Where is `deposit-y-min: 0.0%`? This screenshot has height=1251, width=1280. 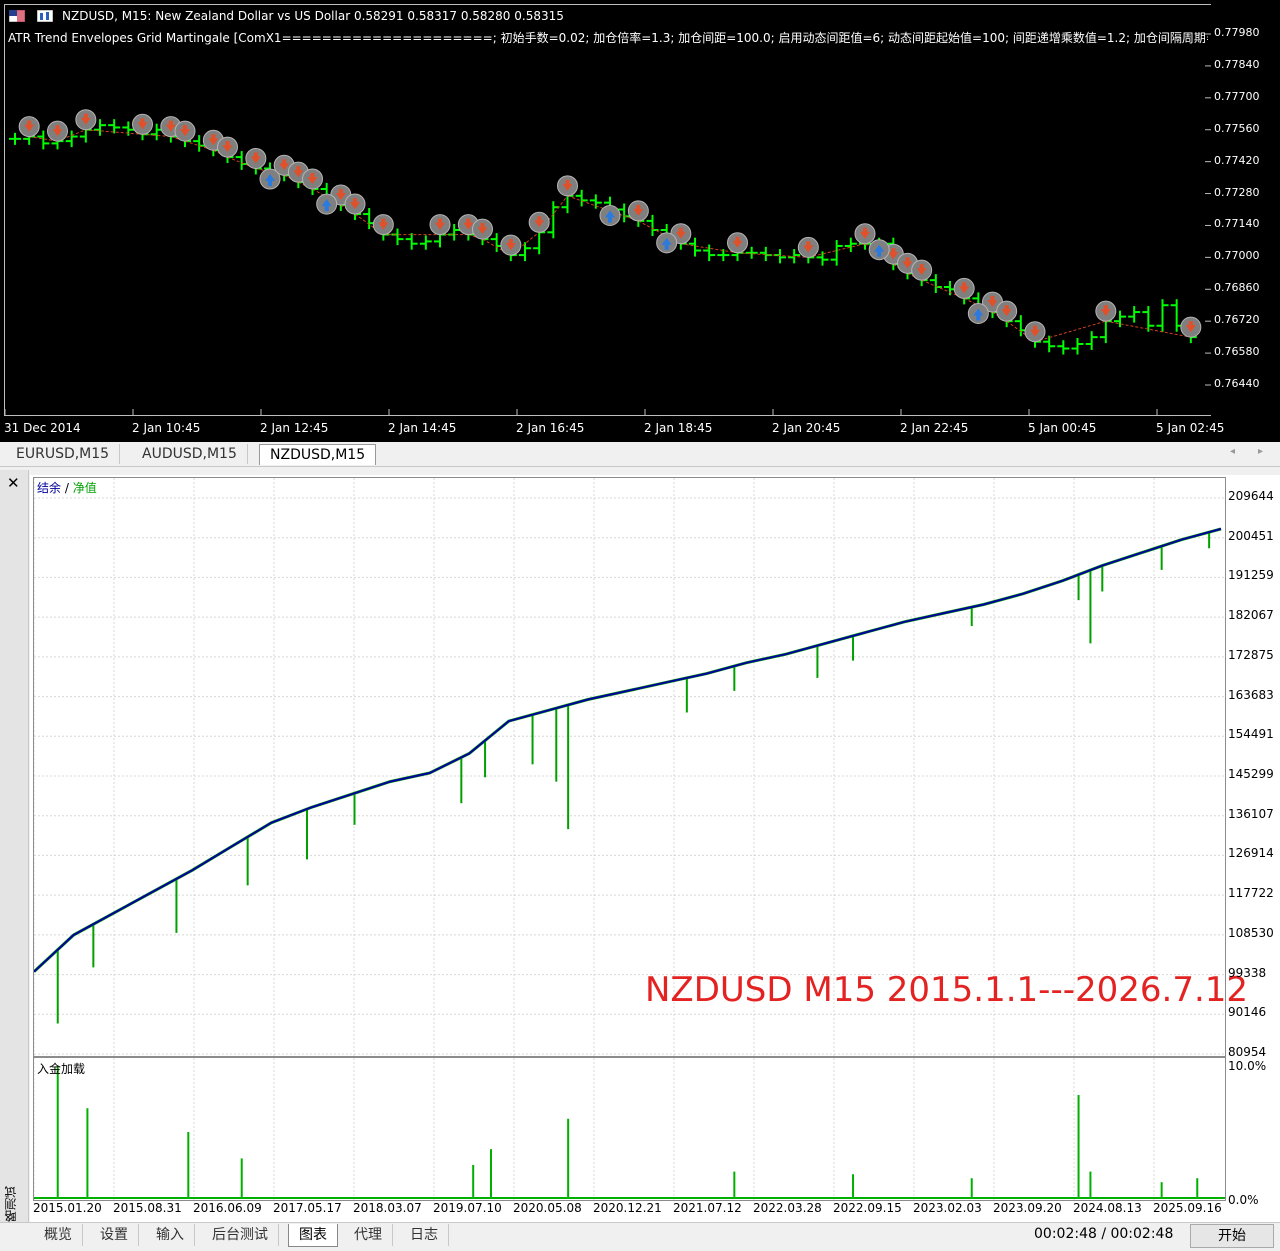 deposit-y-min: 0.0% is located at coordinates (1243, 1200).